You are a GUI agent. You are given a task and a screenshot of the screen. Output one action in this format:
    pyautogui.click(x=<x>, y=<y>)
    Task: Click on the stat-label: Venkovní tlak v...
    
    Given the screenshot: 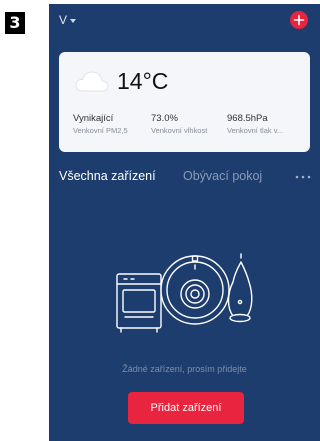 What is the action you would take?
    pyautogui.click(x=255, y=130)
    